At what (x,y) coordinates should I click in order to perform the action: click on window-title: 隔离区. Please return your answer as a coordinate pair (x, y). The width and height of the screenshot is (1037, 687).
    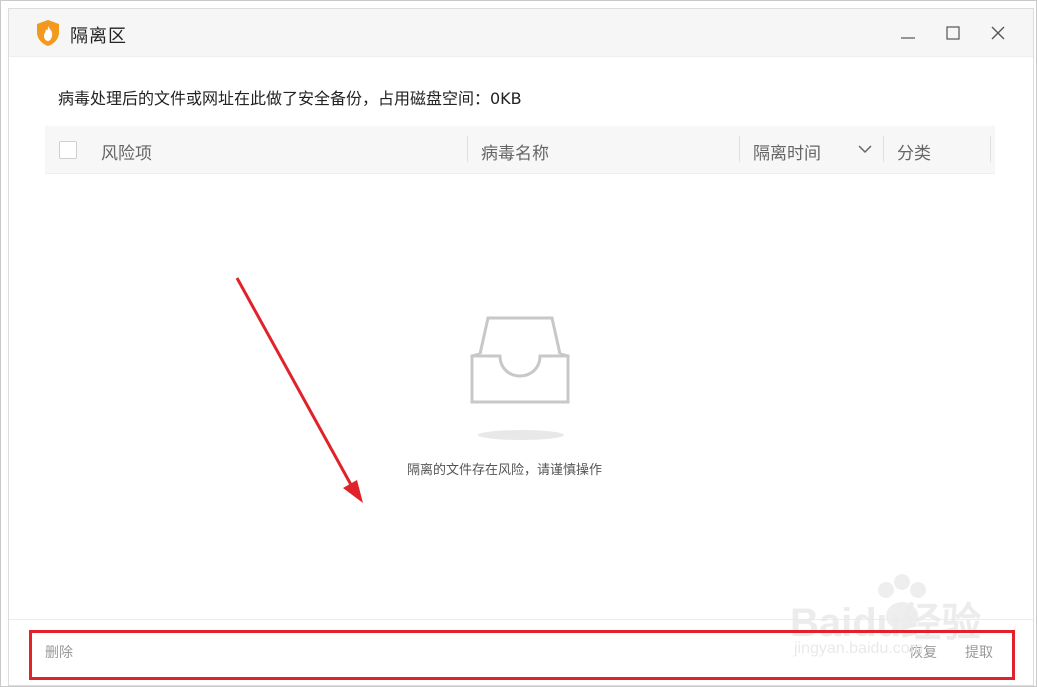
    Looking at the image, I should click on (98, 36).